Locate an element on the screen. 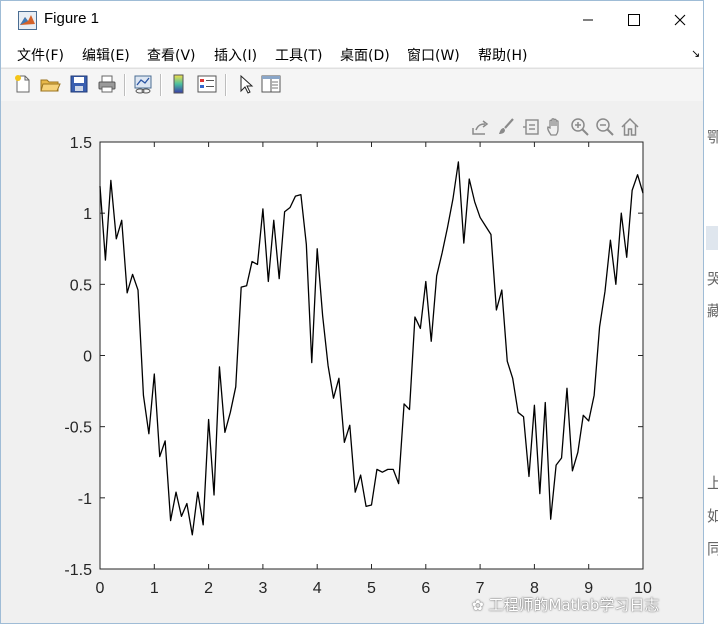  menu-insert: 插入(I) is located at coordinates (235, 55).